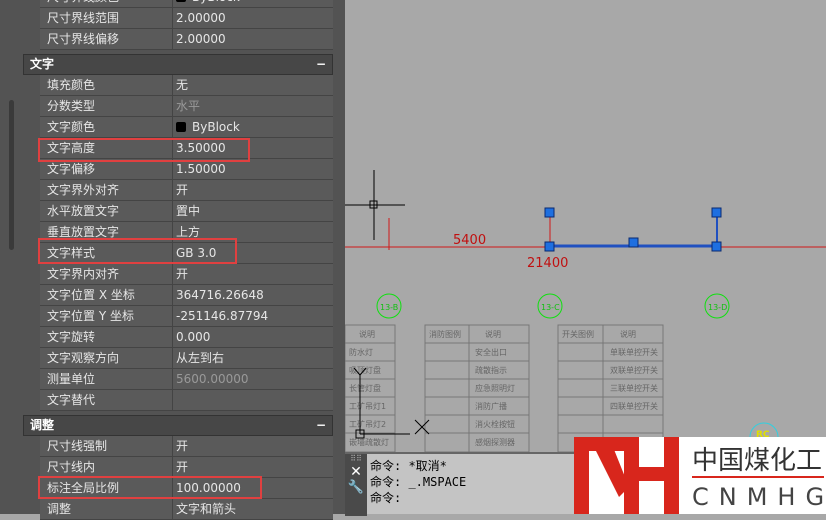 This screenshot has height=520, width=826. Describe the element at coordinates (178, 64) in the screenshot. I see `section-header: 文字 −` at that location.